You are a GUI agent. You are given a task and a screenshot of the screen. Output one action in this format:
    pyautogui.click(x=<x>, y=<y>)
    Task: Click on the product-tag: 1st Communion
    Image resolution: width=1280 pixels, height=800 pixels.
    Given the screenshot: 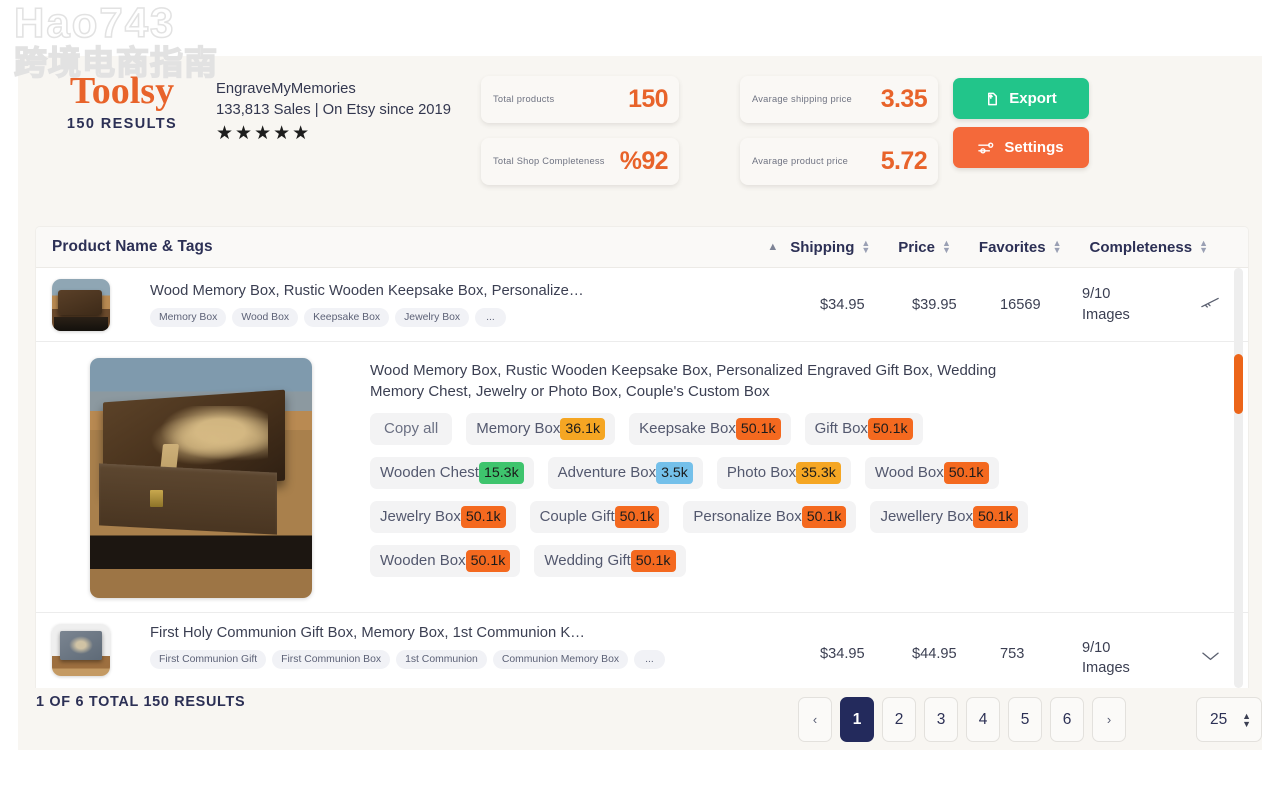 What is the action you would take?
    pyautogui.click(x=441, y=660)
    